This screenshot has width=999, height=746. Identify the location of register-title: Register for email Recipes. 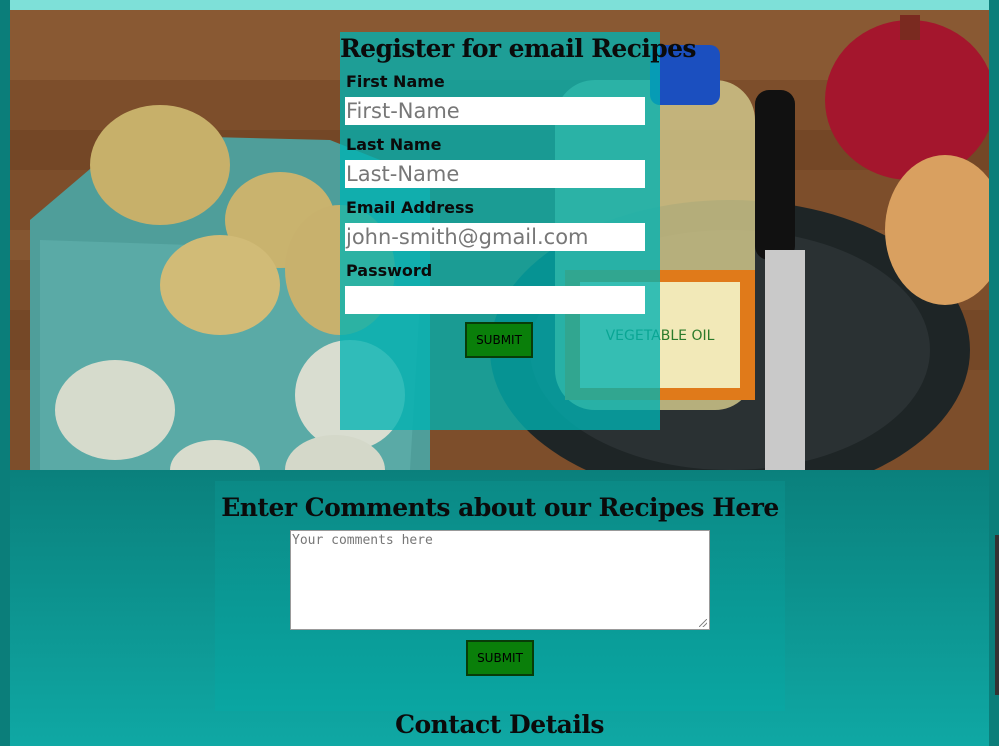
(518, 48).